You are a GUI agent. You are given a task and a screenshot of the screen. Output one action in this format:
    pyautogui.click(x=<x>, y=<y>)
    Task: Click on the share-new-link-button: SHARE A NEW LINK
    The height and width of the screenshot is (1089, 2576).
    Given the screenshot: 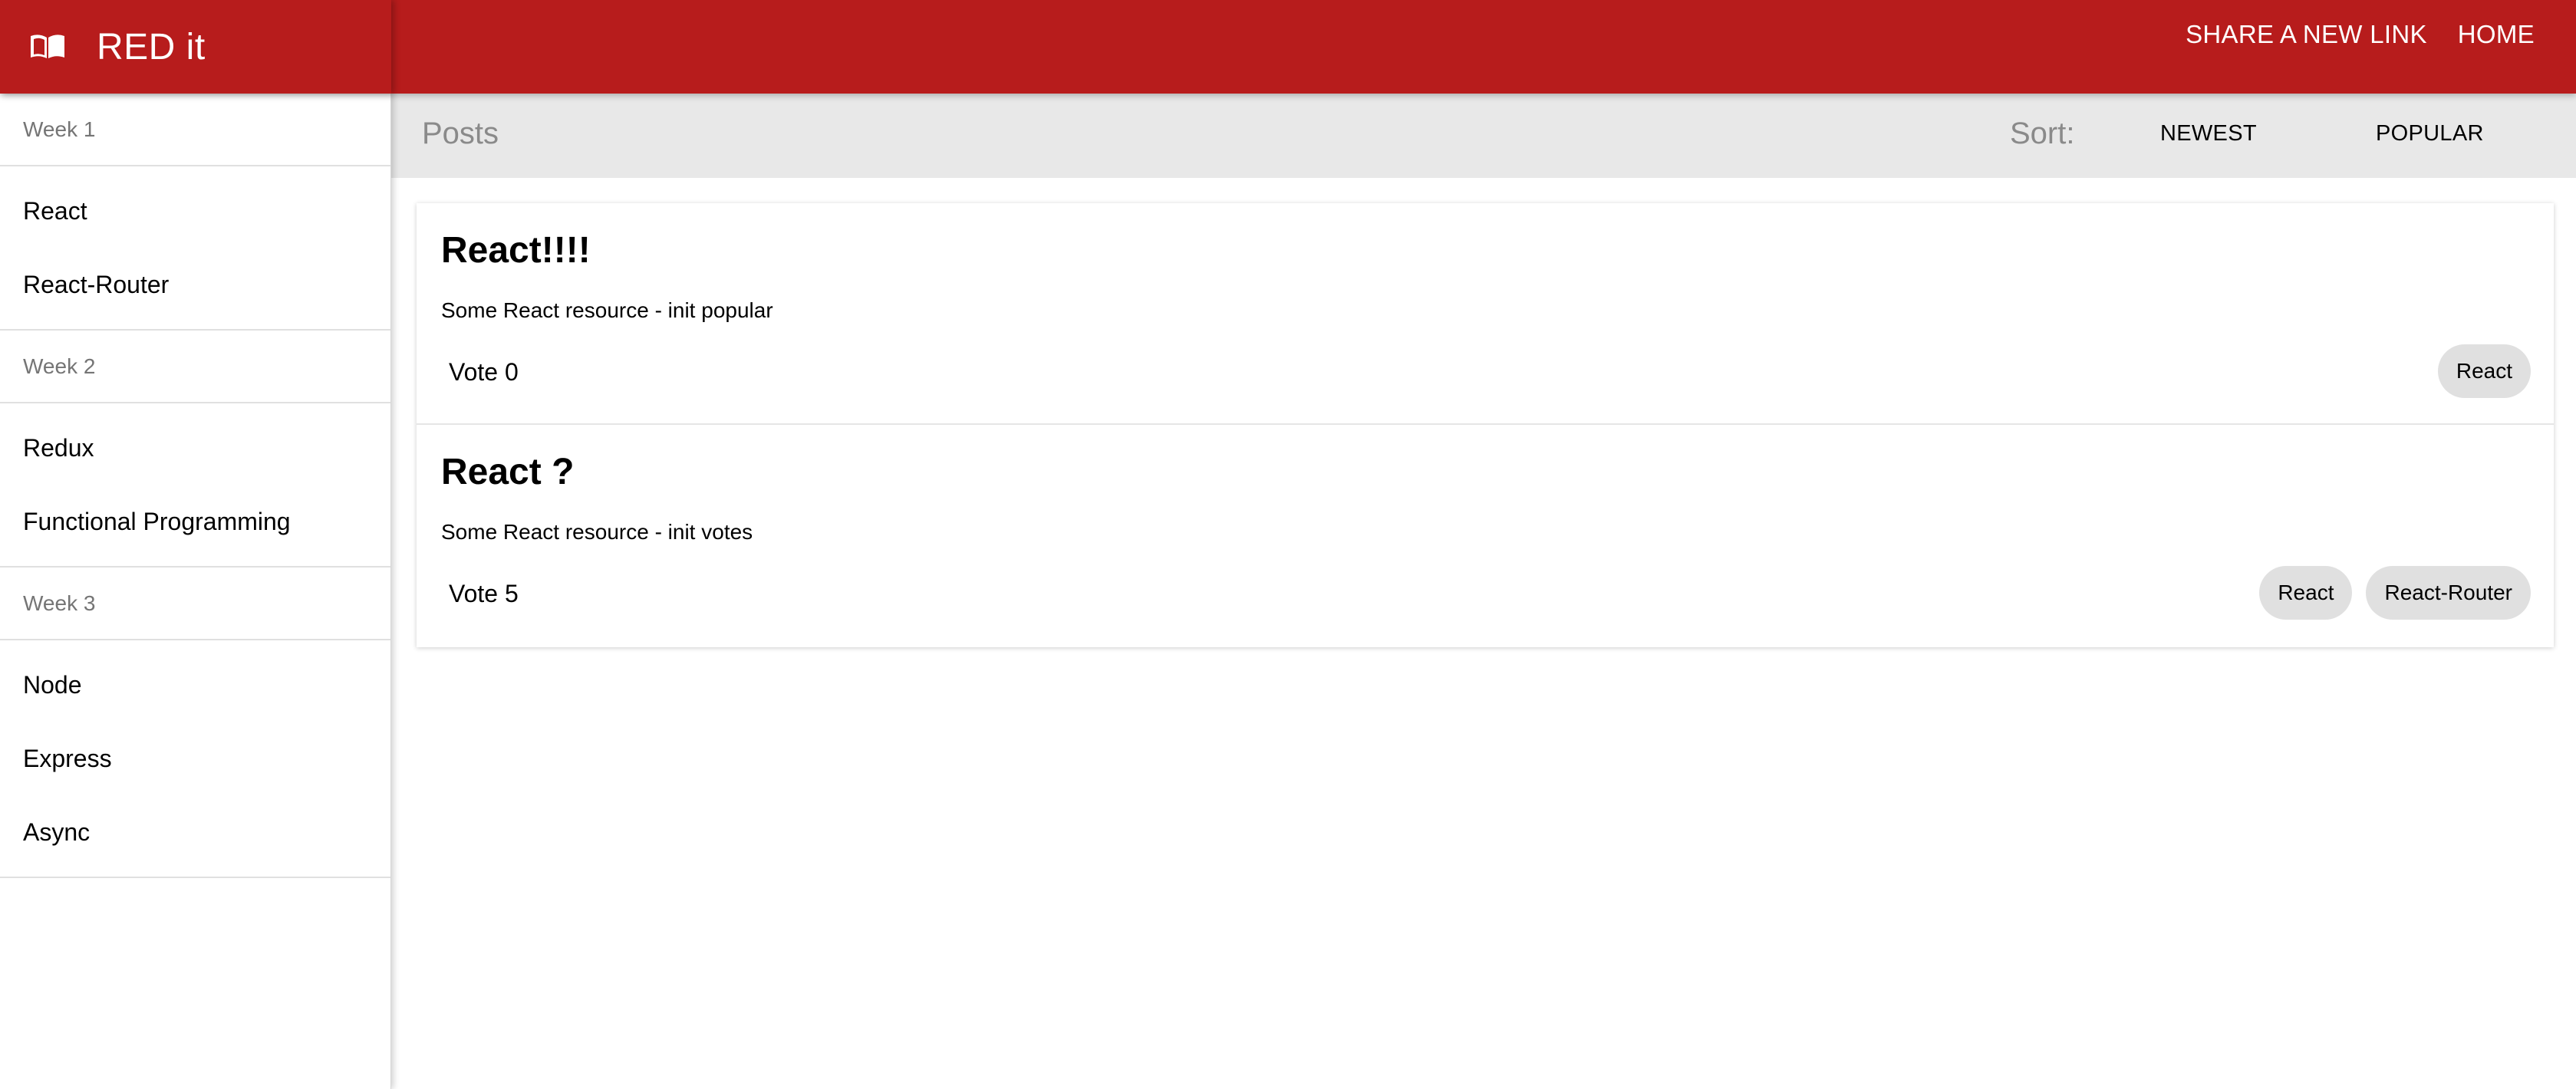 What is the action you would take?
    pyautogui.click(x=2306, y=34)
    